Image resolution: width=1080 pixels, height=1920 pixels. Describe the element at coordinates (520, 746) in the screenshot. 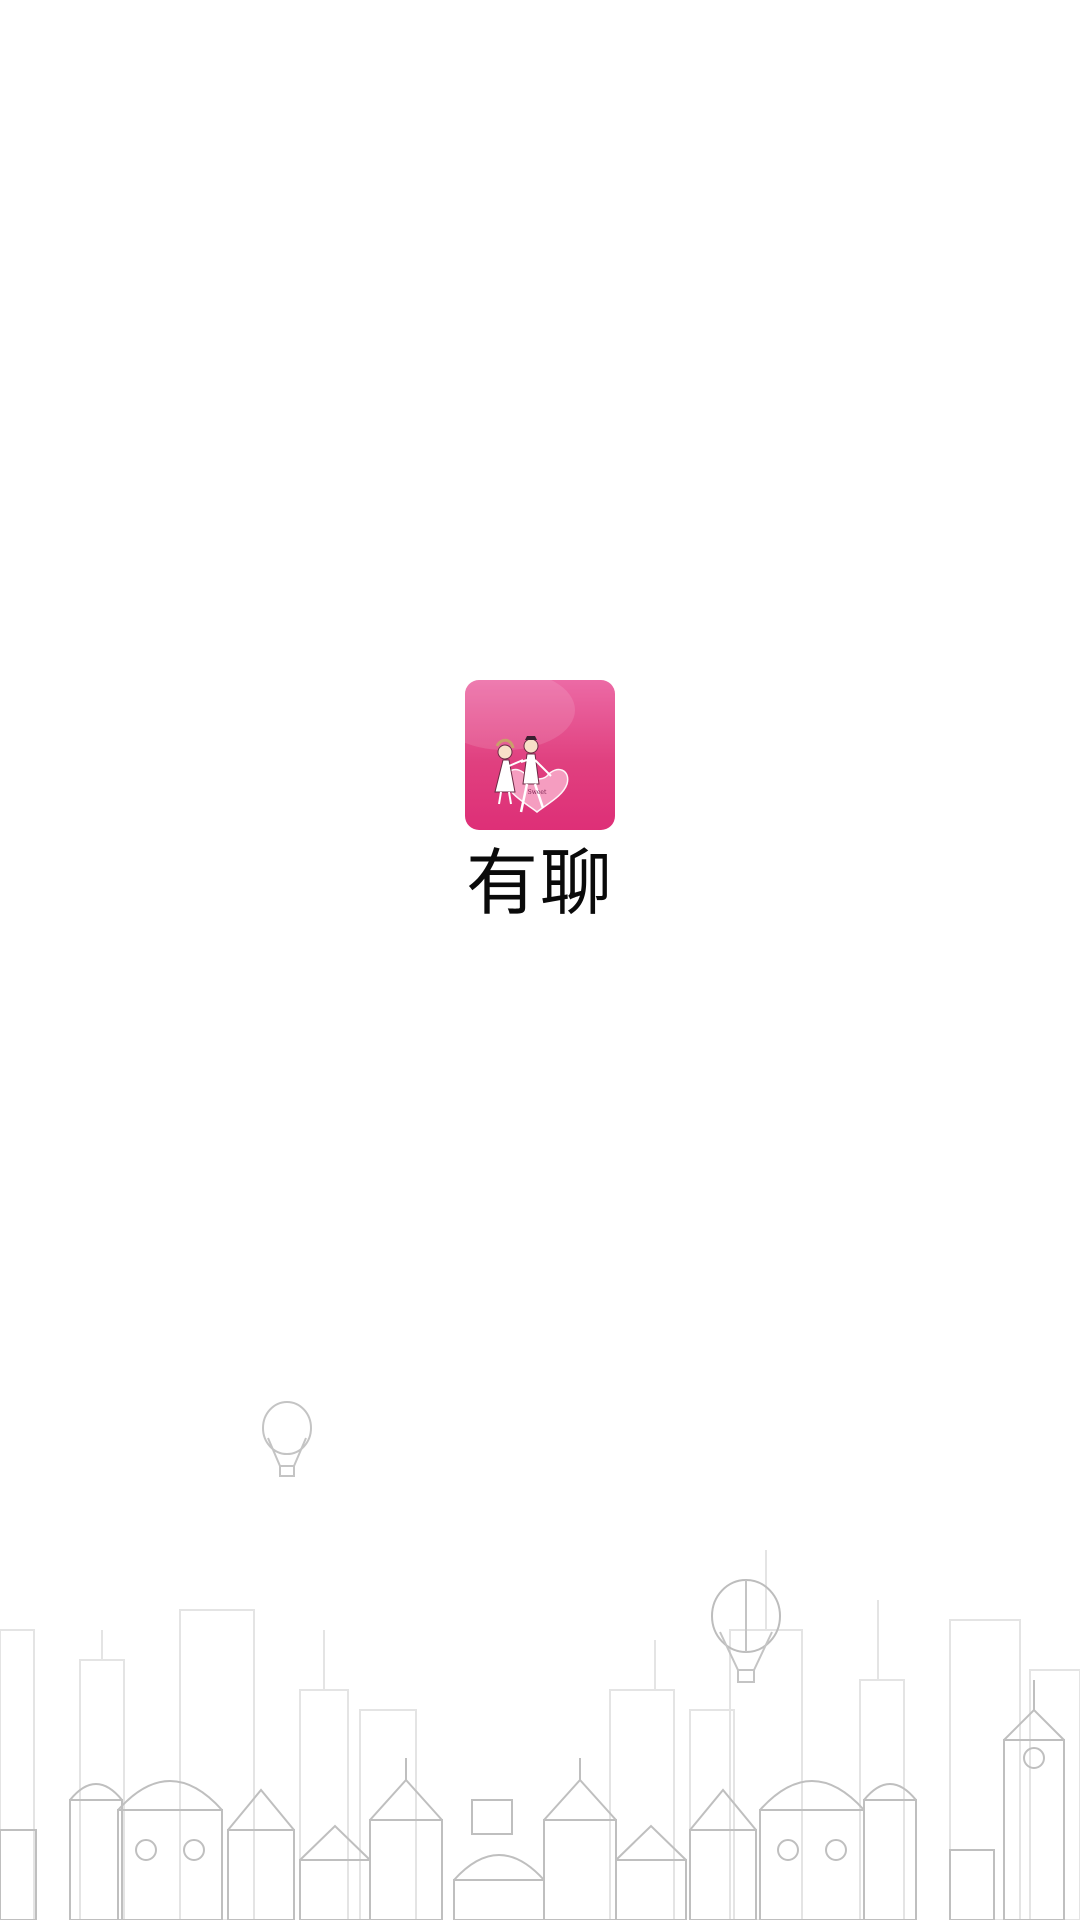

I see `couple-heart-logo-icon: Sweet` at that location.